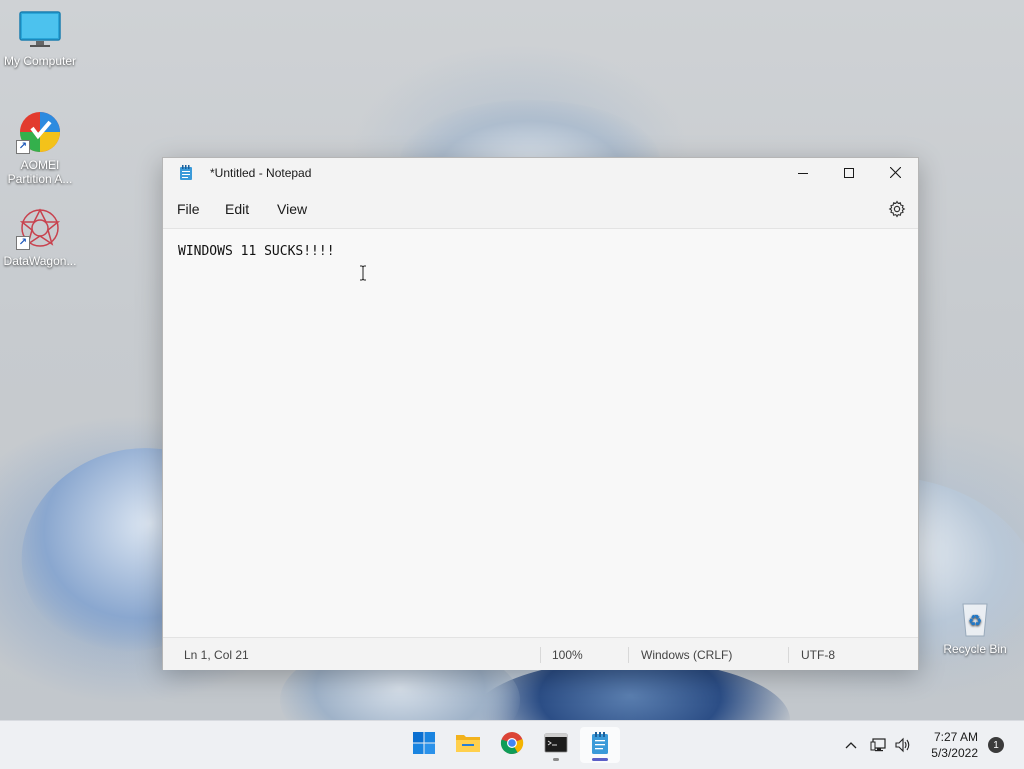 The image size is (1024, 769). Describe the element at coordinates (363, 273) in the screenshot. I see `text-cursor-icon` at that location.